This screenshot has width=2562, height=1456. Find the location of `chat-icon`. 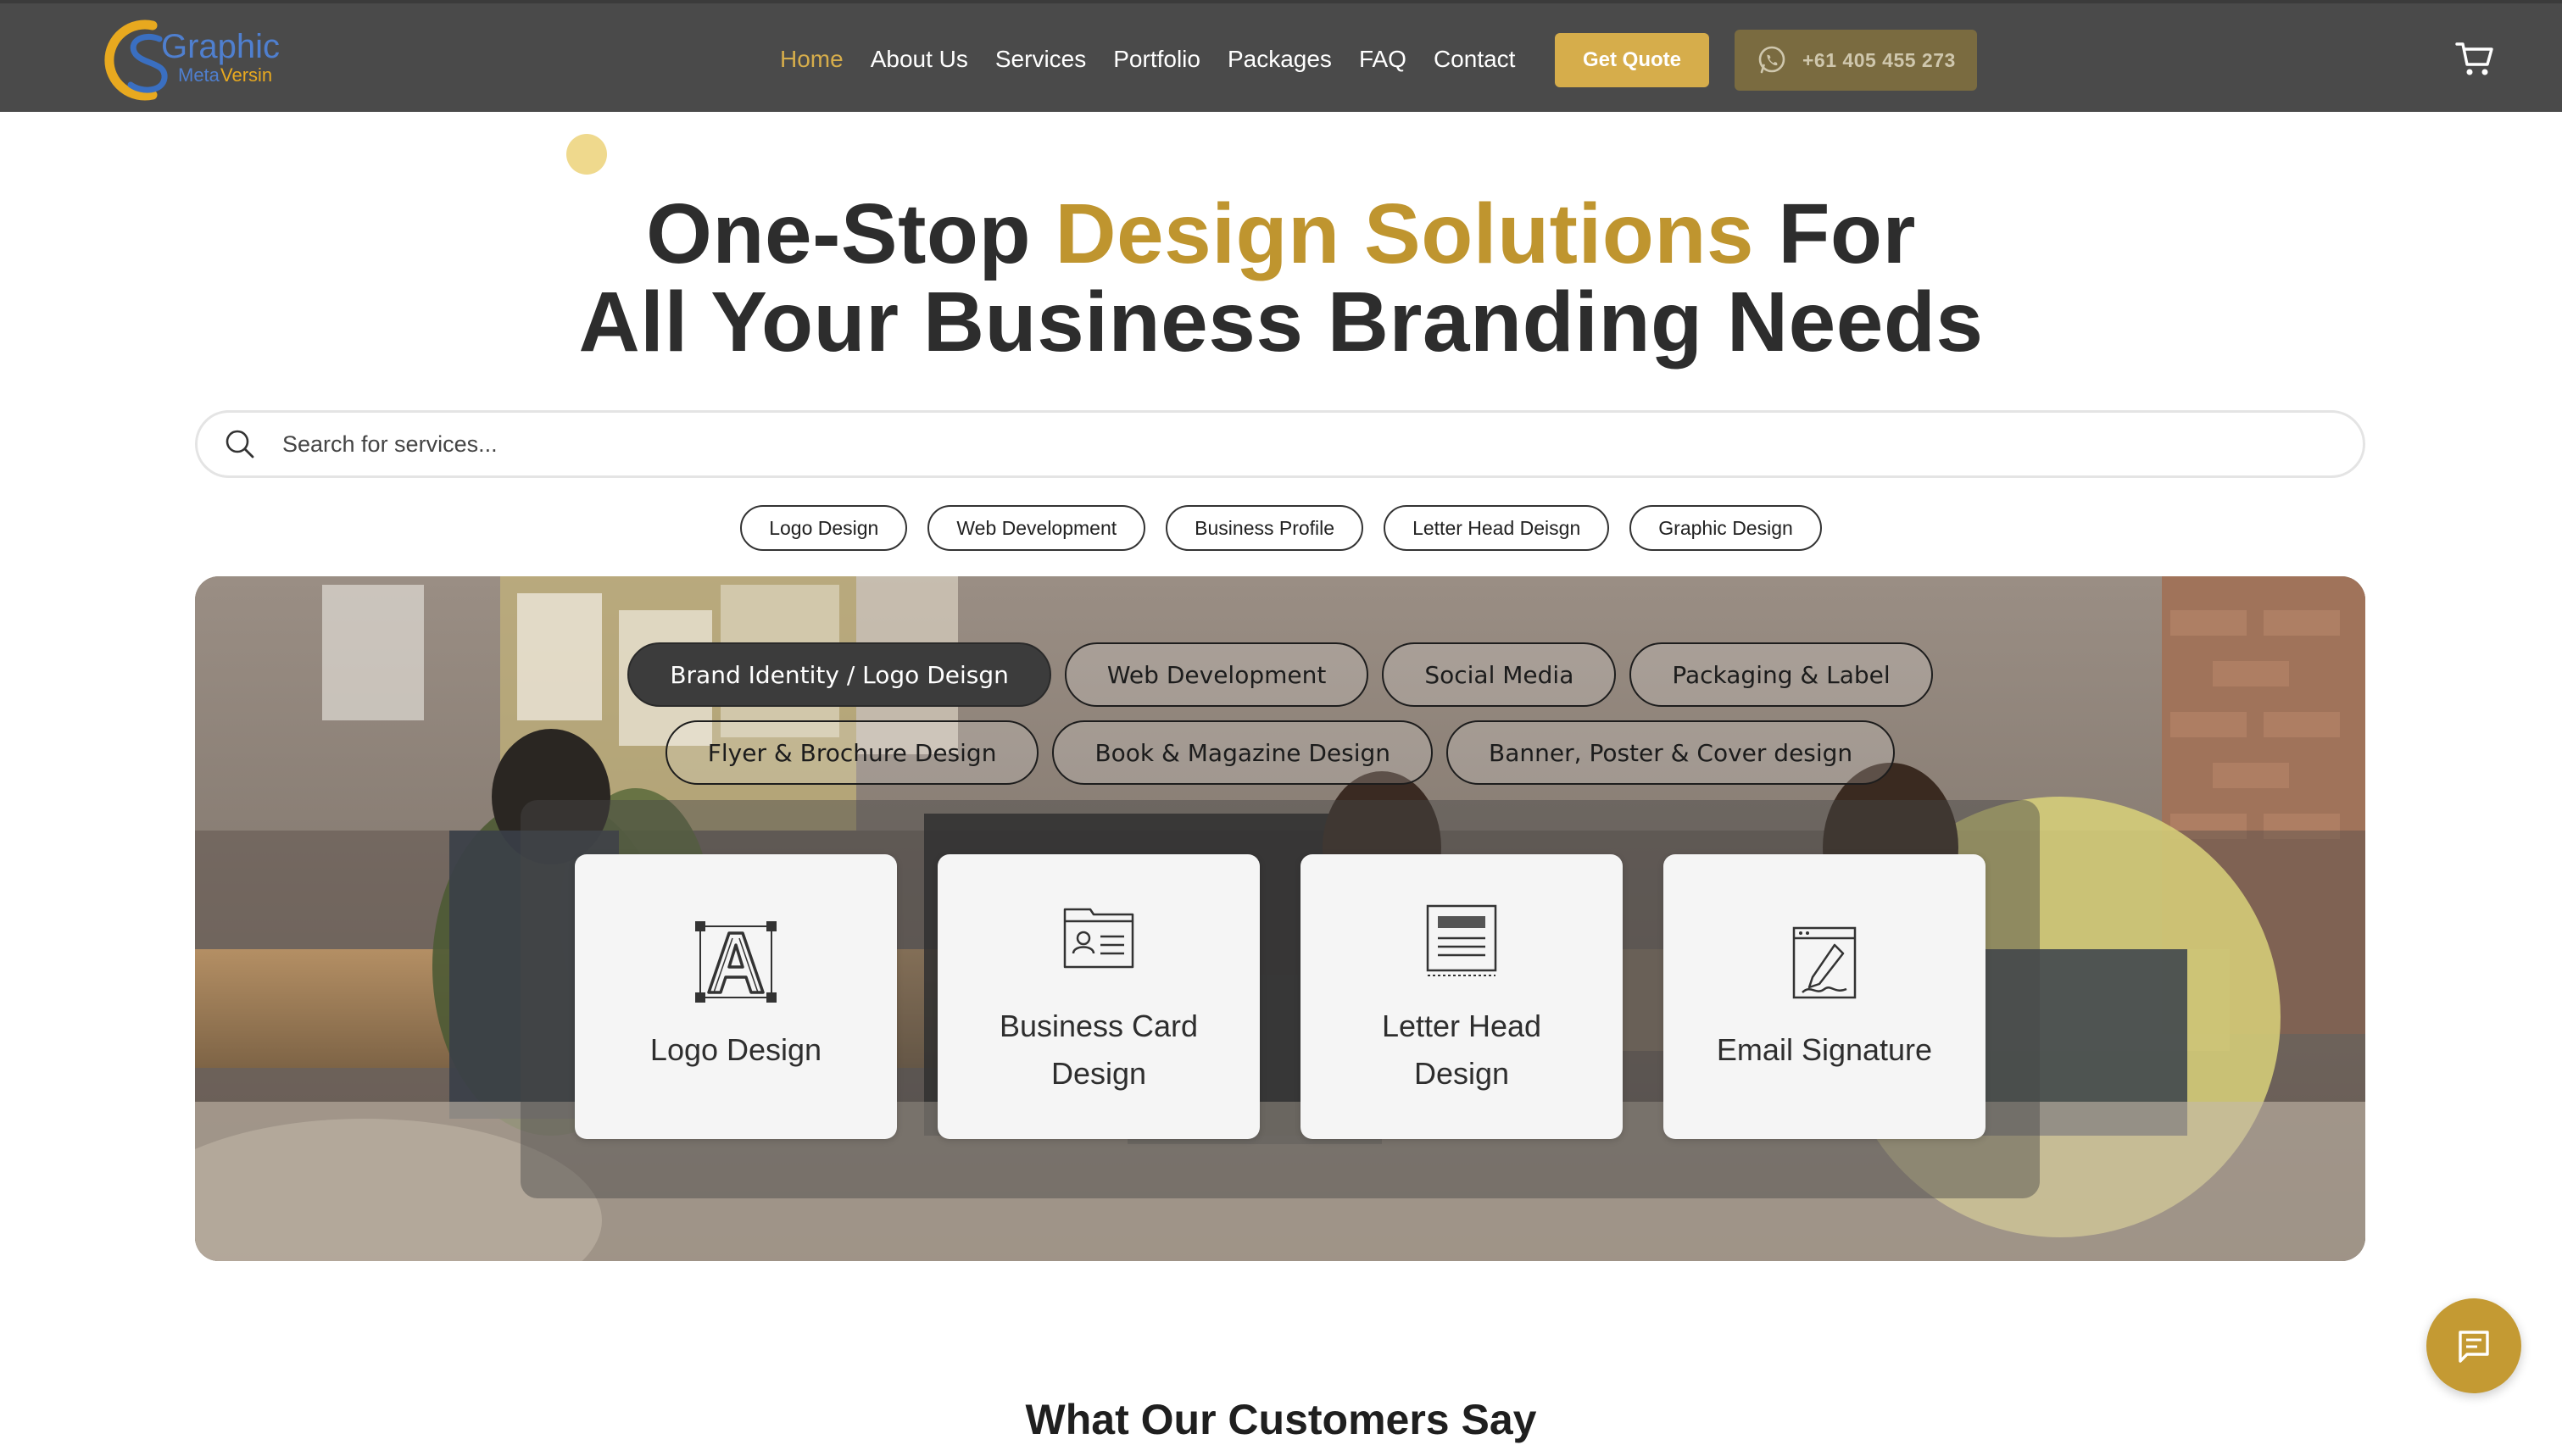

chat-icon is located at coordinates (2474, 1347).